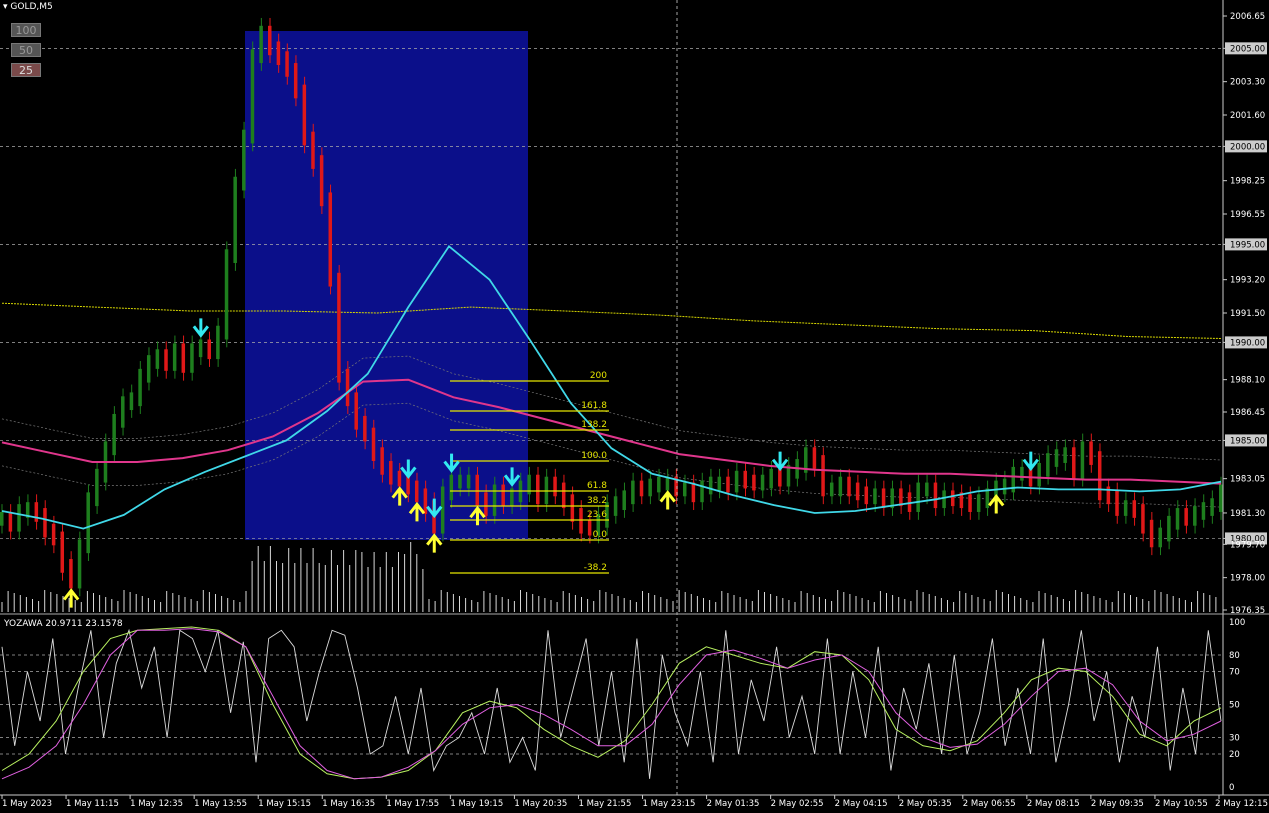  I want to click on time-tick-label: 1 May 17:55, so click(412, 804).